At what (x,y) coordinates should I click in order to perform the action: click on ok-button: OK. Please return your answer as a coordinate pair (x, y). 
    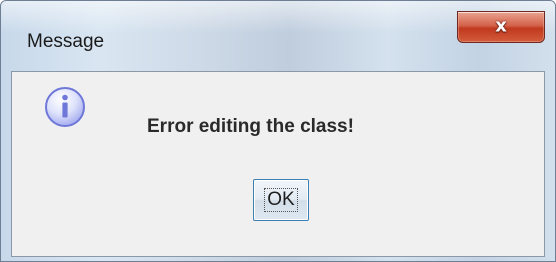
    Looking at the image, I should click on (281, 200).